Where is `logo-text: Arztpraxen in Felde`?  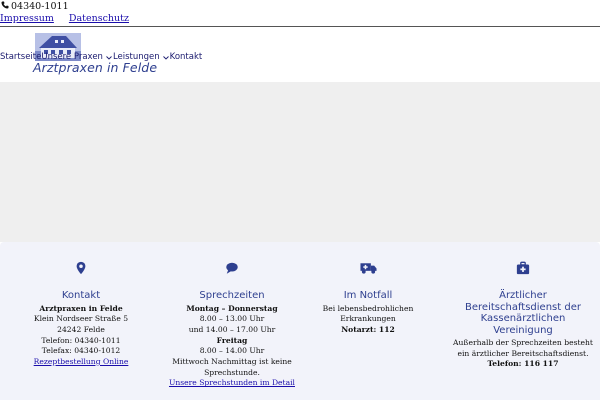 logo-text: Arztpraxen in Felde is located at coordinates (95, 67).